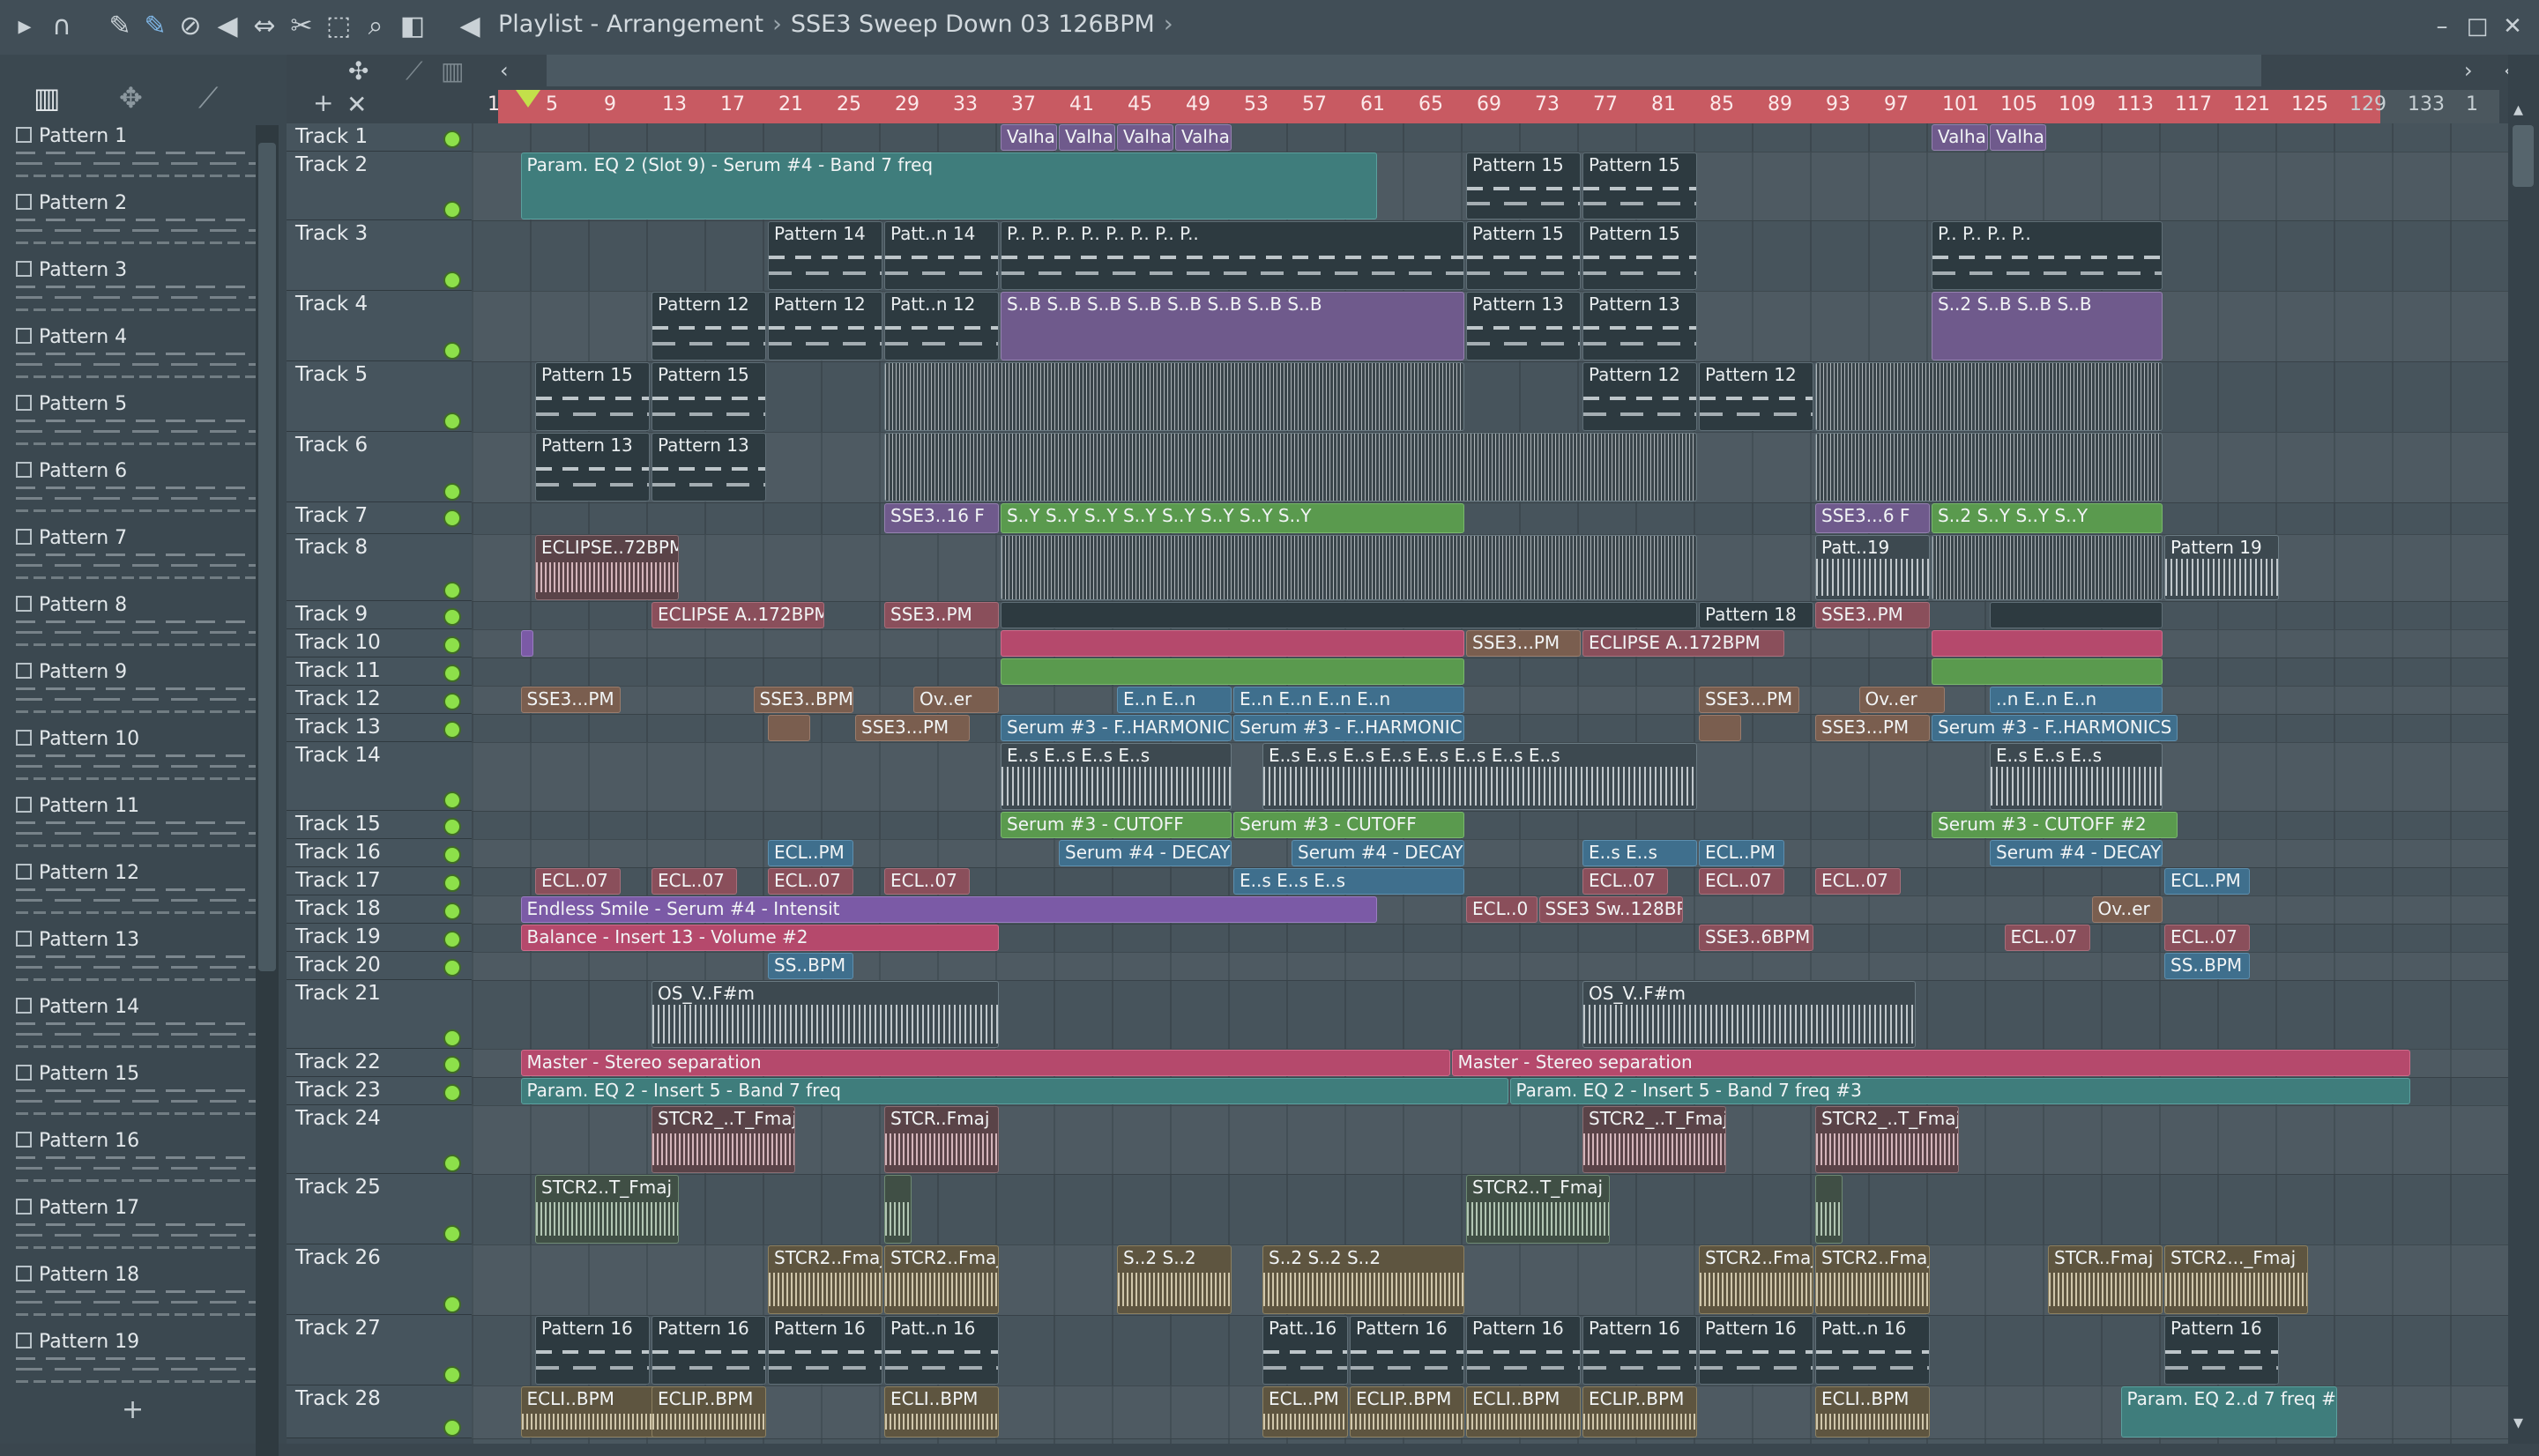  What do you see at coordinates (738, 615) in the screenshot?
I see `playlist-clip: ECLIPSE A..172BPM` at bounding box center [738, 615].